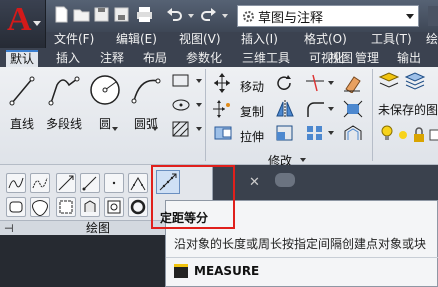 The width and height of the screenshot is (438, 287). Describe the element at coordinates (259, 39) in the screenshot. I see `menu-insert: 插入(I)` at that location.